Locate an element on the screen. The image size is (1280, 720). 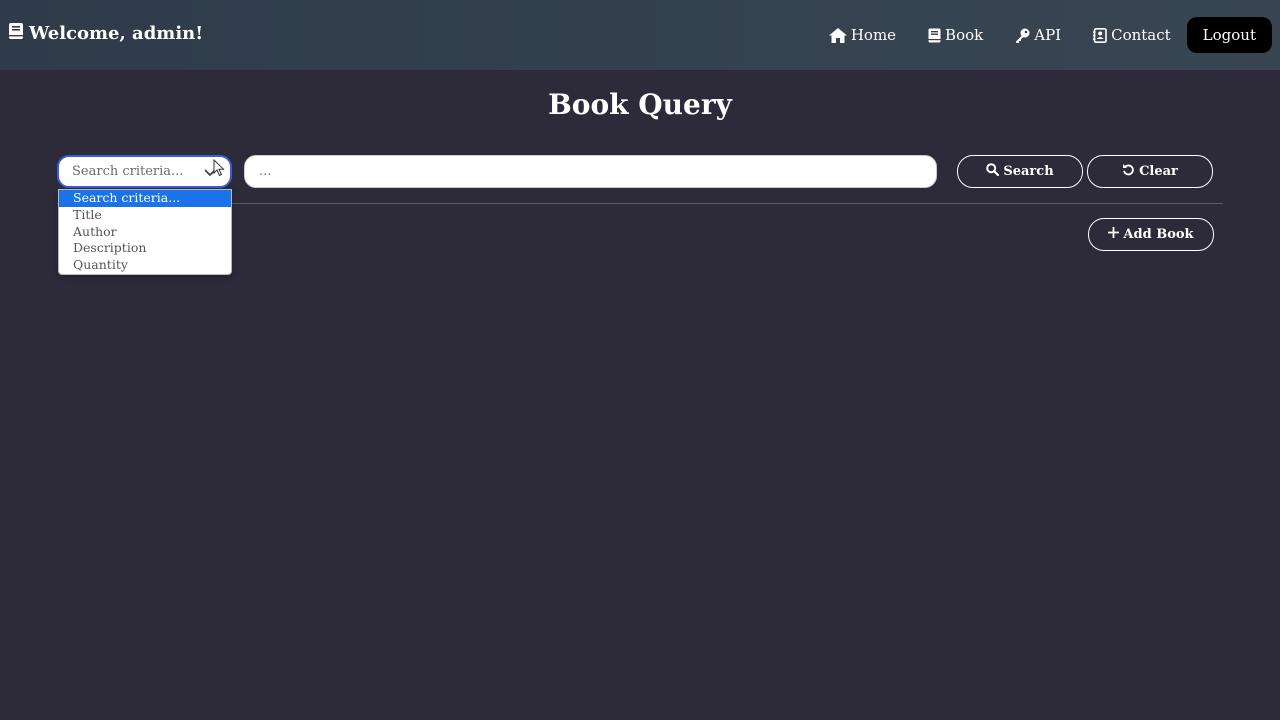
add-book-button-label: Add Book is located at coordinates (1158, 234).